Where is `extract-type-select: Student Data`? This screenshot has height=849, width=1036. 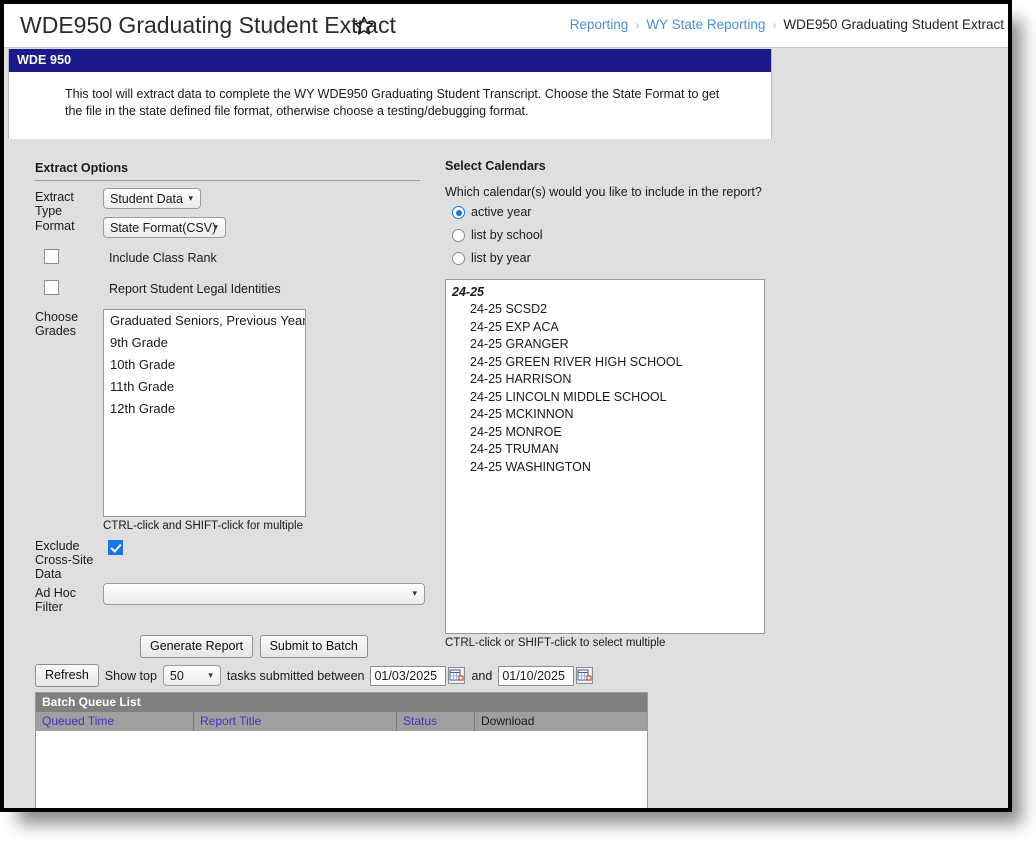 extract-type-select: Student Data is located at coordinates (152, 198).